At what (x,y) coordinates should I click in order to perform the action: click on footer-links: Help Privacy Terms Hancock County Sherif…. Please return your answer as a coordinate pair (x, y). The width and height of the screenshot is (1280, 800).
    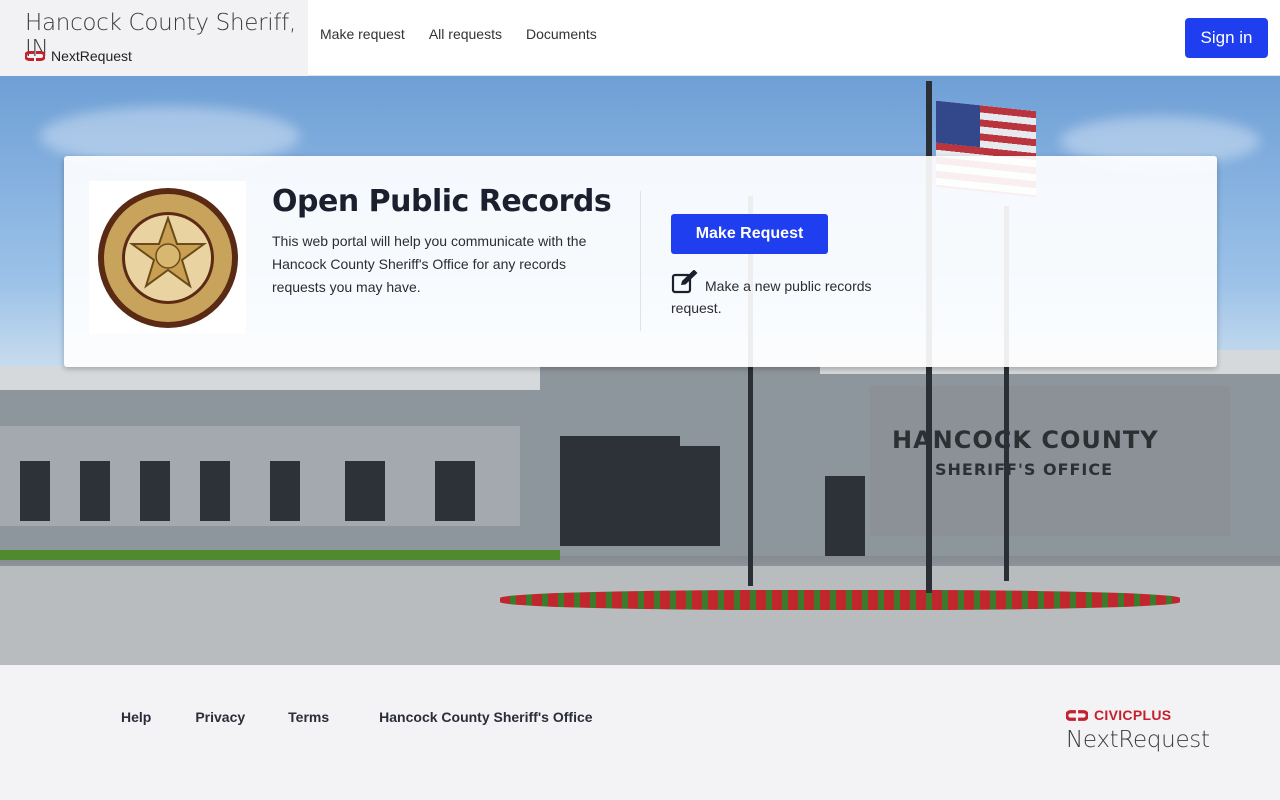
    Looking at the image, I should click on (357, 717).